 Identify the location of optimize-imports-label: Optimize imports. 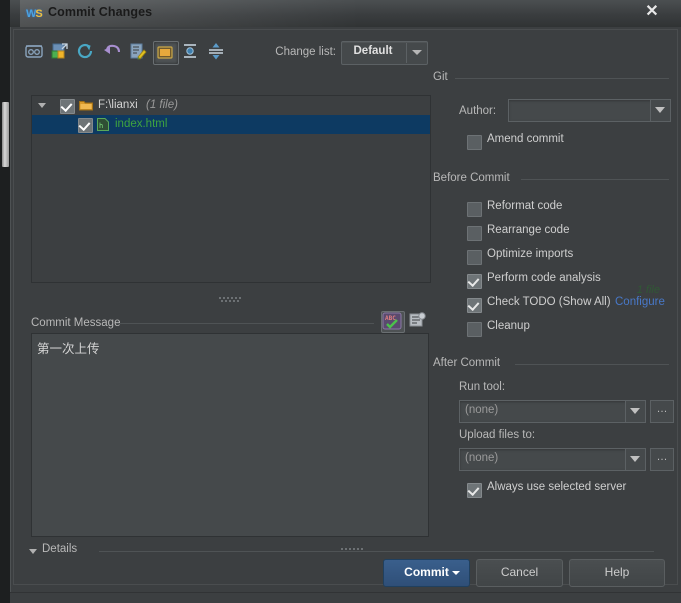
(530, 254).